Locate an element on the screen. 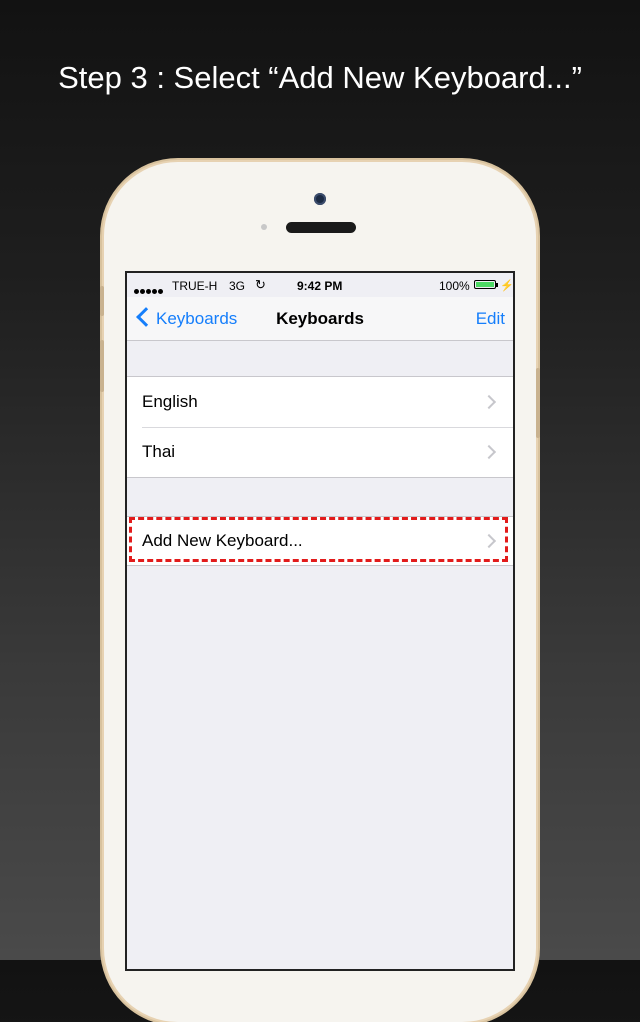  earpiece-speaker is located at coordinates (321, 227).